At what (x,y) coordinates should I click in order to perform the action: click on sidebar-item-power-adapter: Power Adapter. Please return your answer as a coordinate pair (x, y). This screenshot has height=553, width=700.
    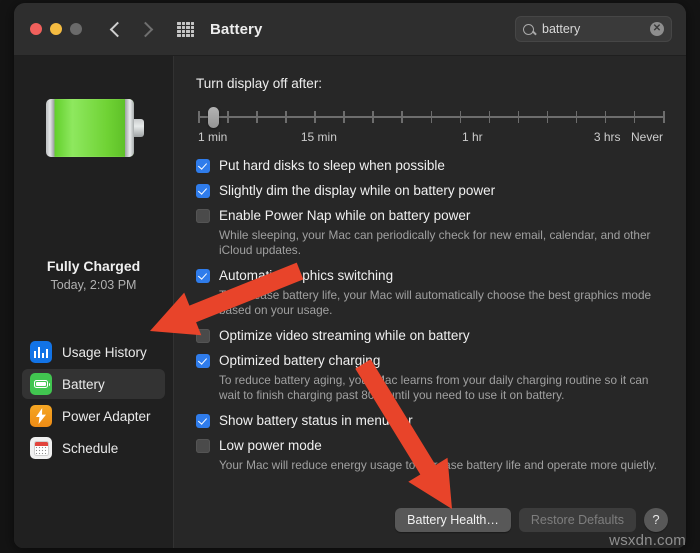
    Looking at the image, I should click on (93, 416).